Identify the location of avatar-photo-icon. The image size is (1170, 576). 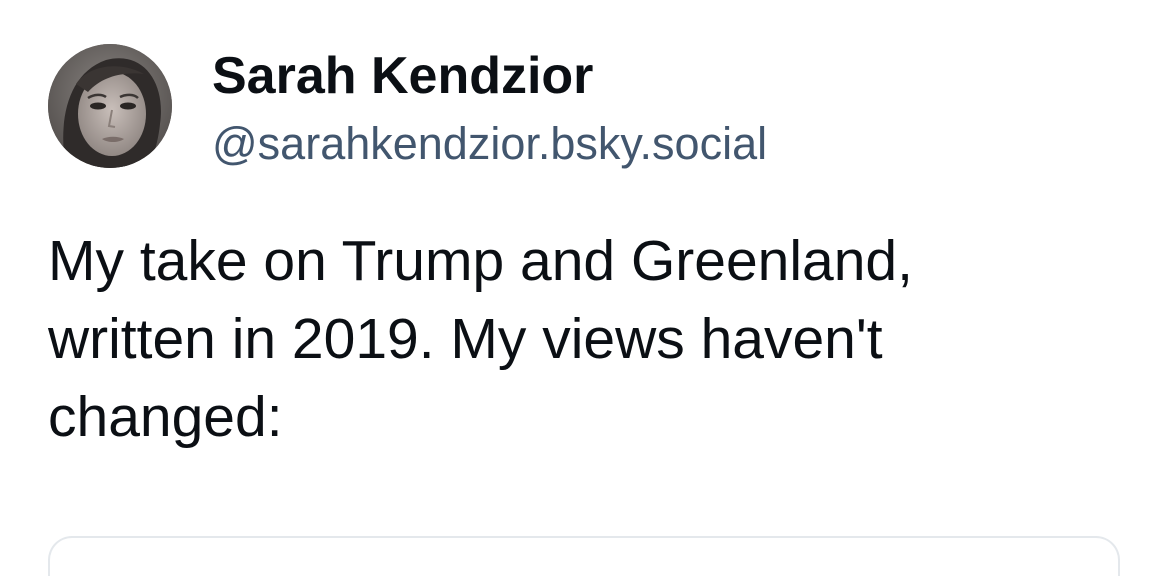
(110, 106).